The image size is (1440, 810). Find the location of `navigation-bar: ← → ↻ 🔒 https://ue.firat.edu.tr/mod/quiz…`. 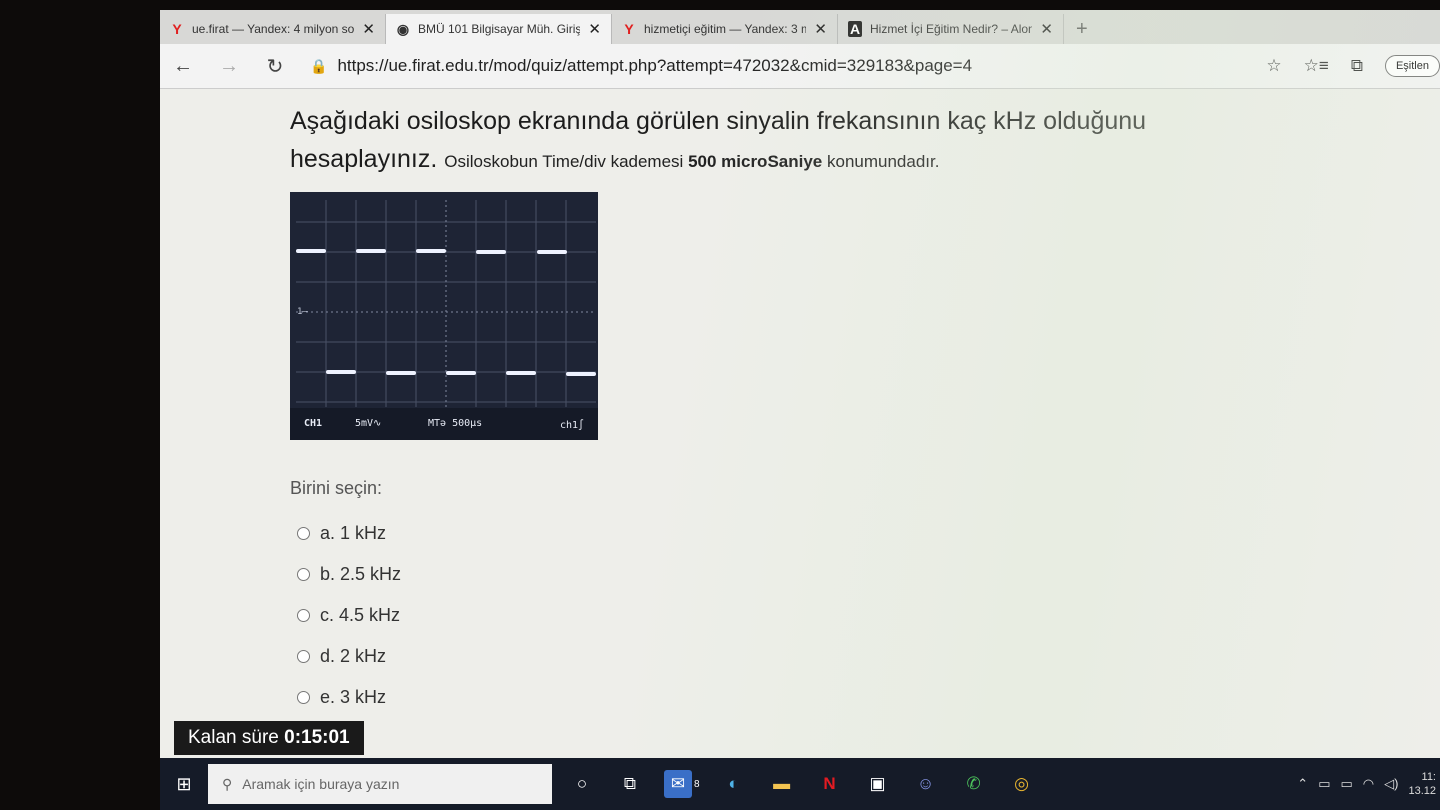

navigation-bar: ← → ↻ 🔒 https://ue.firat.edu.tr/mod/quiz… is located at coordinates (800, 66).